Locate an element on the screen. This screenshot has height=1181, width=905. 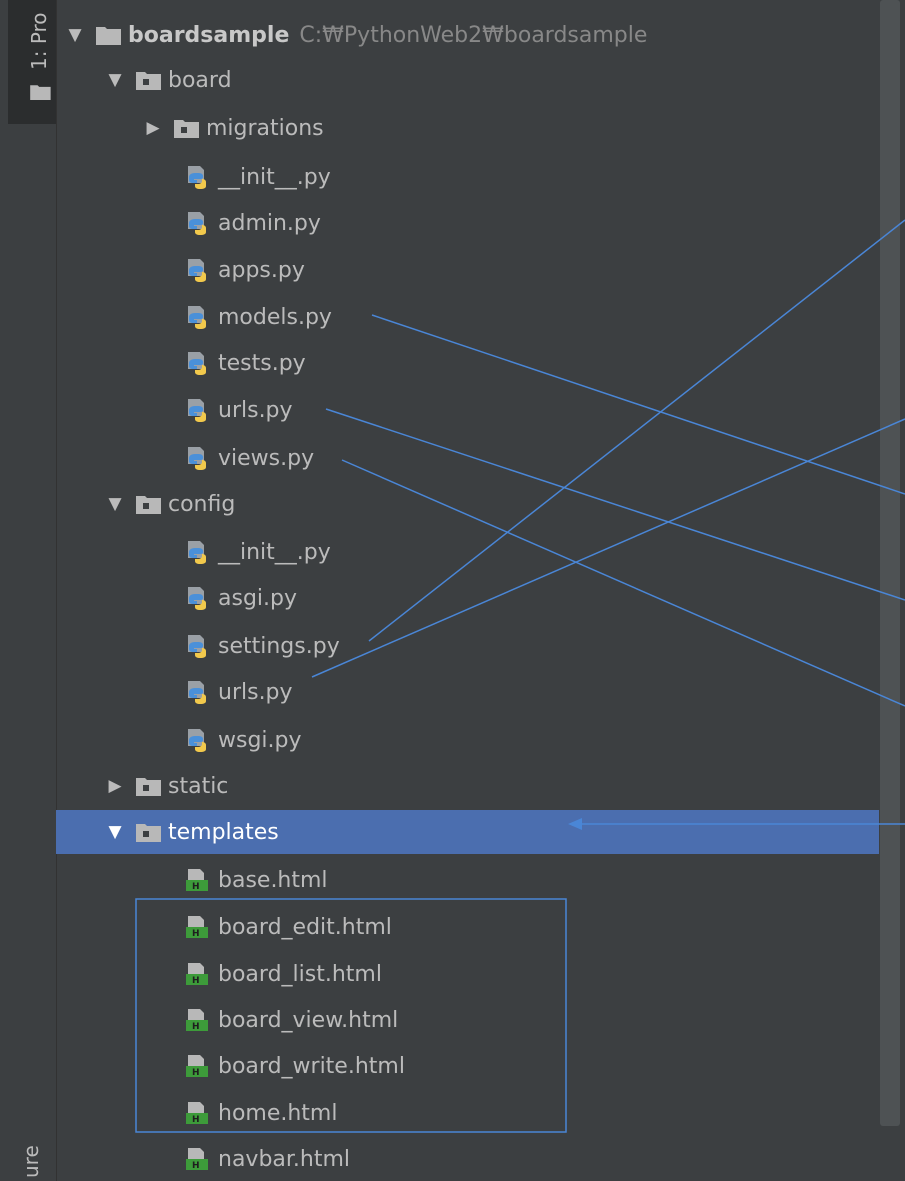
tree-file: base.html is located at coordinates (480, 880).